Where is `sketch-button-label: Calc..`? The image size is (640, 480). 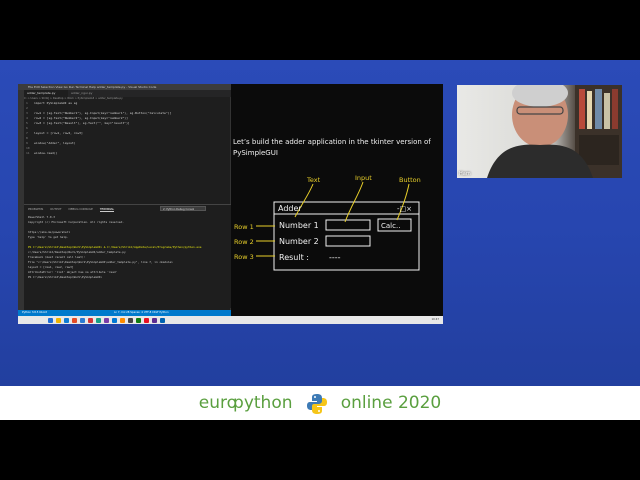 sketch-button-label: Calc.. is located at coordinates (390, 226).